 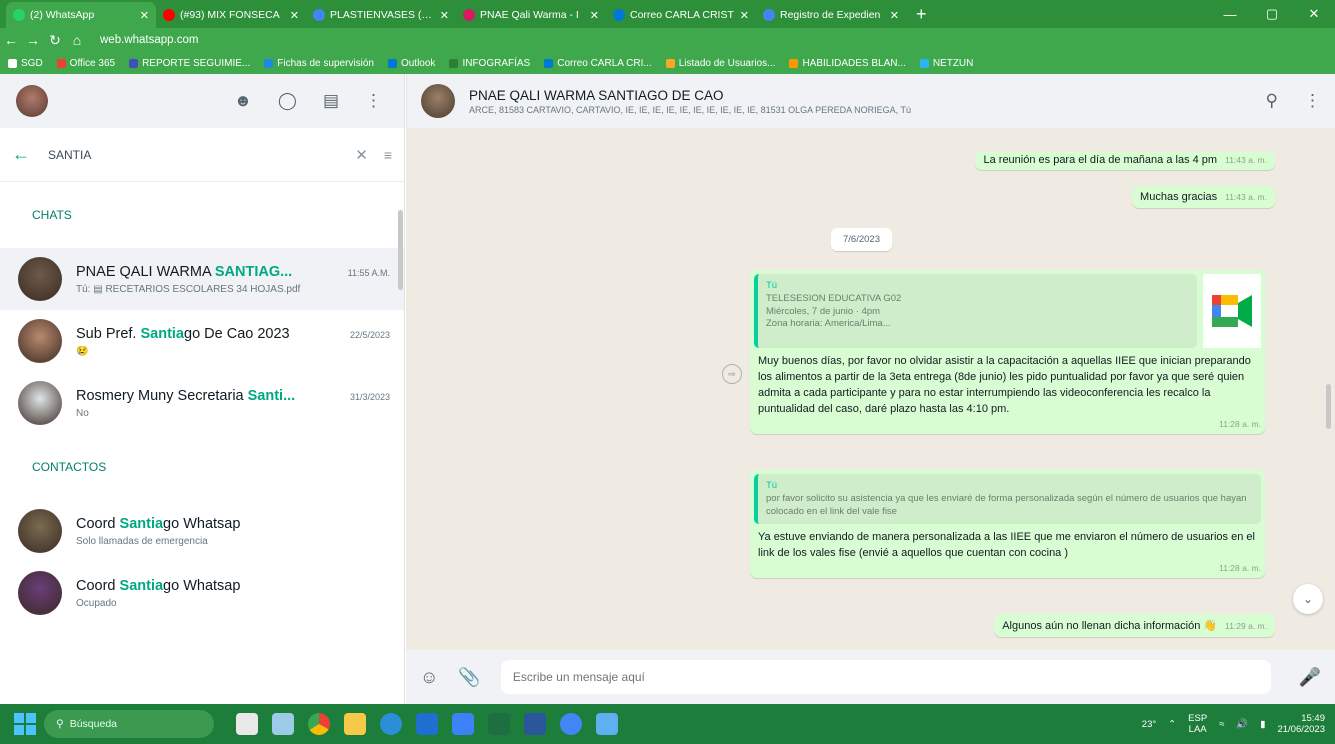 I want to click on home-icon: ⌂, so click(x=77, y=40).